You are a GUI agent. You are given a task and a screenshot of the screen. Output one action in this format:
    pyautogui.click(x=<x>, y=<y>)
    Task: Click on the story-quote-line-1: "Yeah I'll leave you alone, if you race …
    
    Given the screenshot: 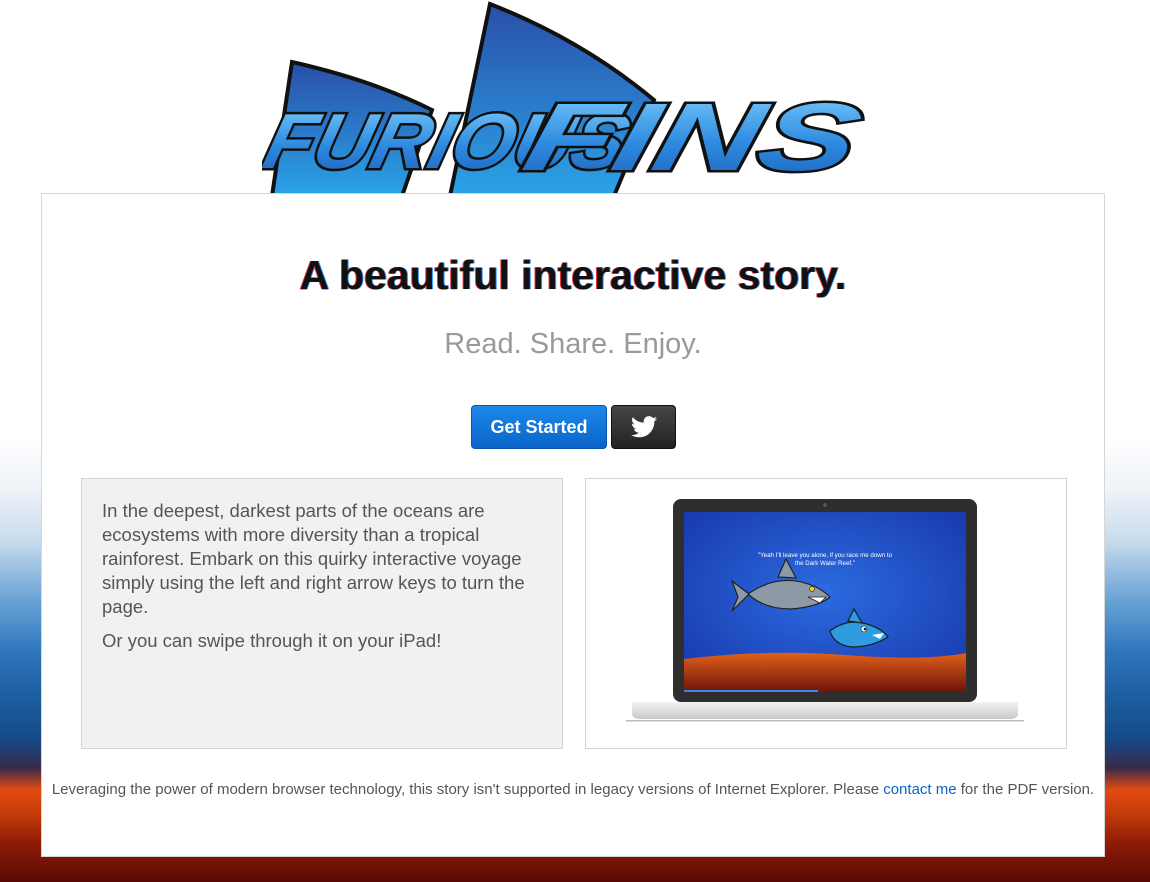 What is the action you would take?
    pyautogui.click(x=825, y=555)
    